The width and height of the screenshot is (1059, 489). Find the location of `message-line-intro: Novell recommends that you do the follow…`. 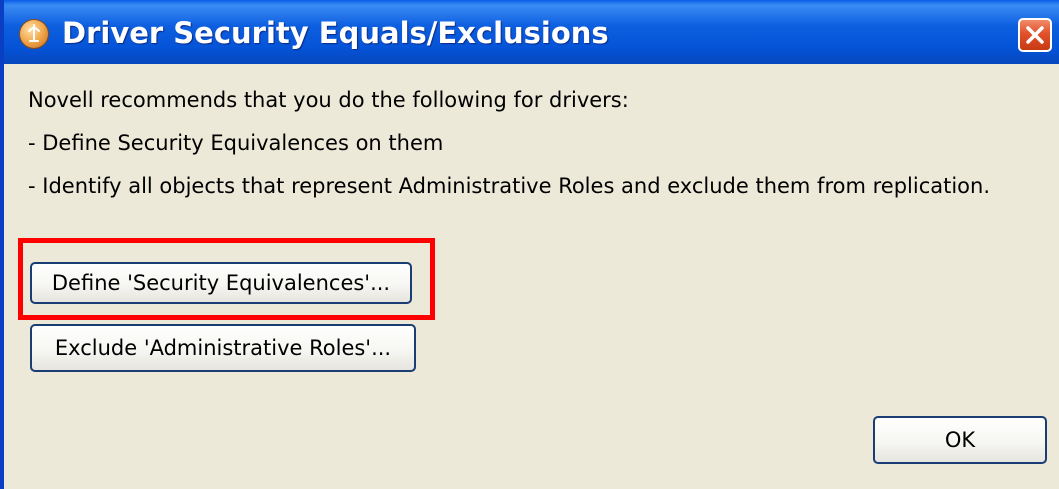

message-line-intro: Novell recommends that you do the follow… is located at coordinates (328, 100).